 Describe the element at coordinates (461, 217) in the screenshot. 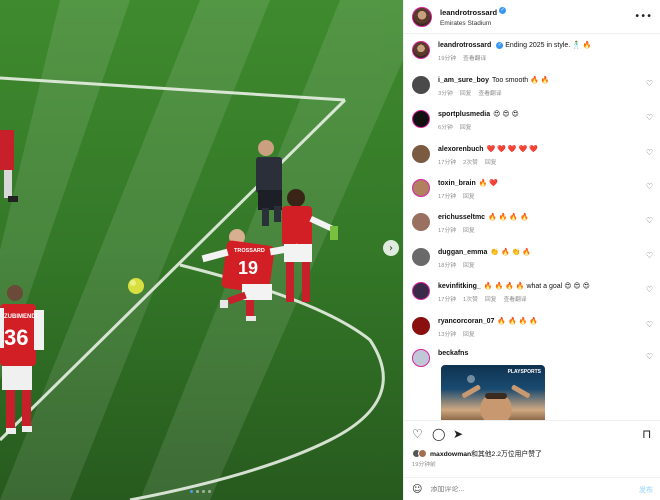

I see `comment-username: erichusseltmc` at that location.